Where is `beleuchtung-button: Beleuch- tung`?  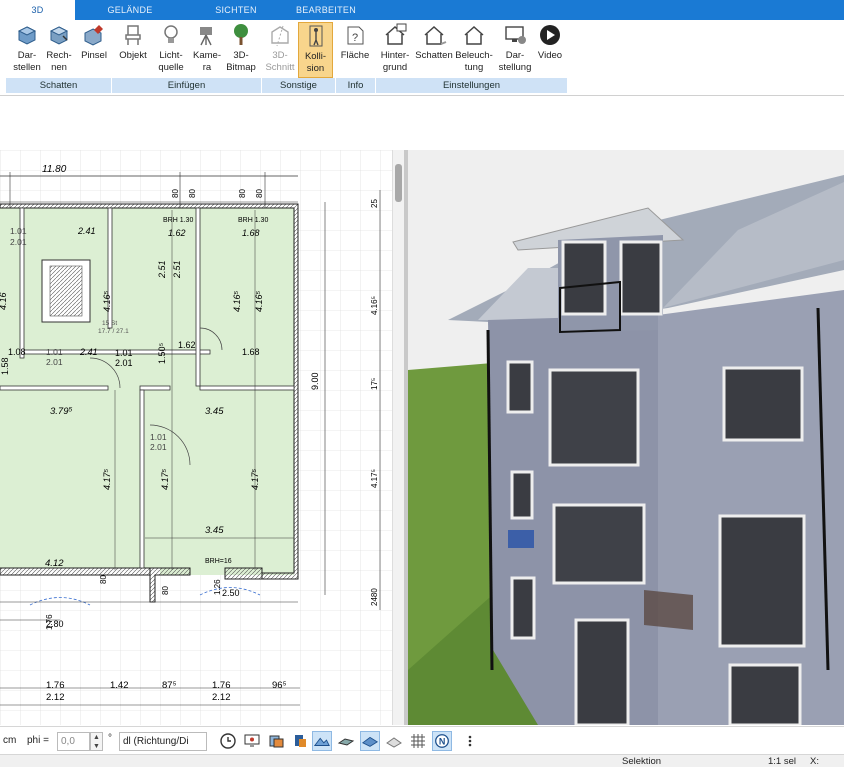 beleuchtung-button: Beleuch- tung is located at coordinates (474, 51).